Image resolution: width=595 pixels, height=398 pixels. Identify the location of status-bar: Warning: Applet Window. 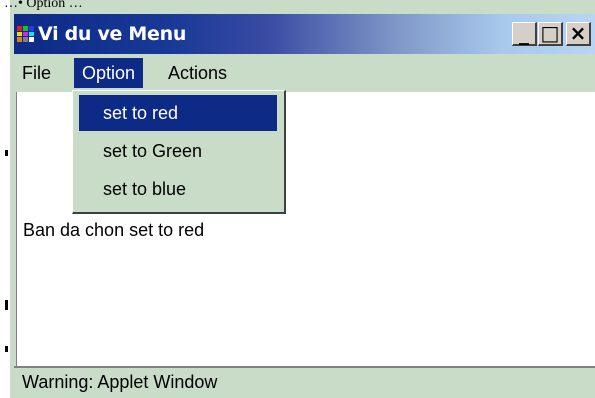
(304, 382).